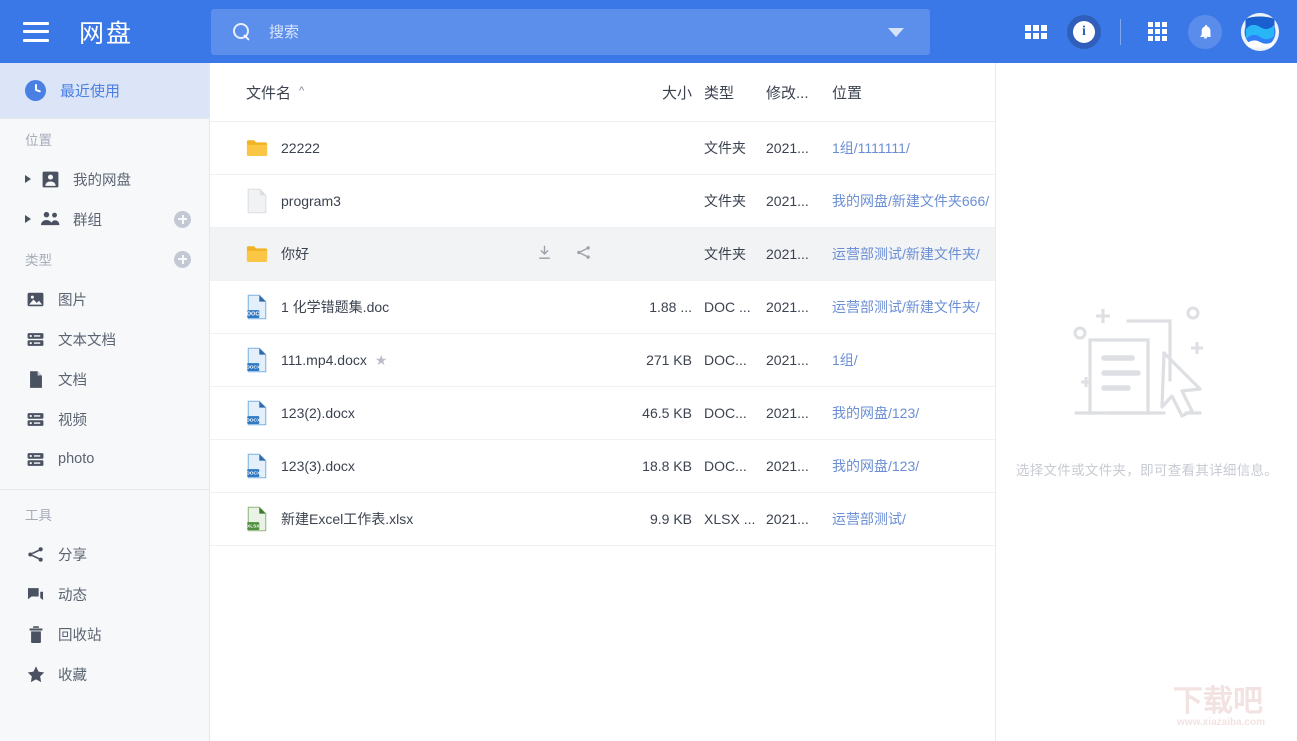 This screenshot has height=741, width=1297. What do you see at coordinates (391, 254) in the screenshot?
I see `cell-file-name: 你好` at bounding box center [391, 254].